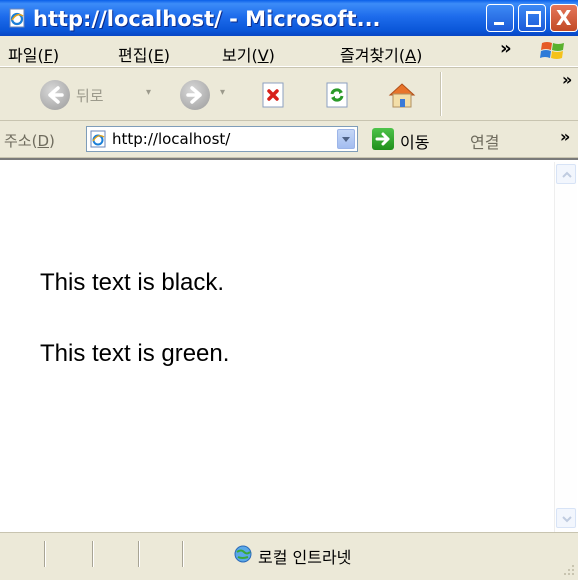 The height and width of the screenshot is (580, 578). I want to click on menu-edit: 편집(E), so click(144, 54).